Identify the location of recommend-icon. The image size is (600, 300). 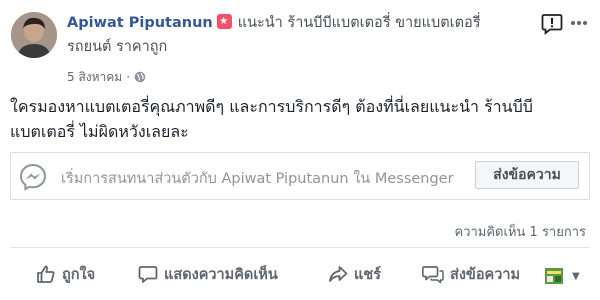
(224, 21).